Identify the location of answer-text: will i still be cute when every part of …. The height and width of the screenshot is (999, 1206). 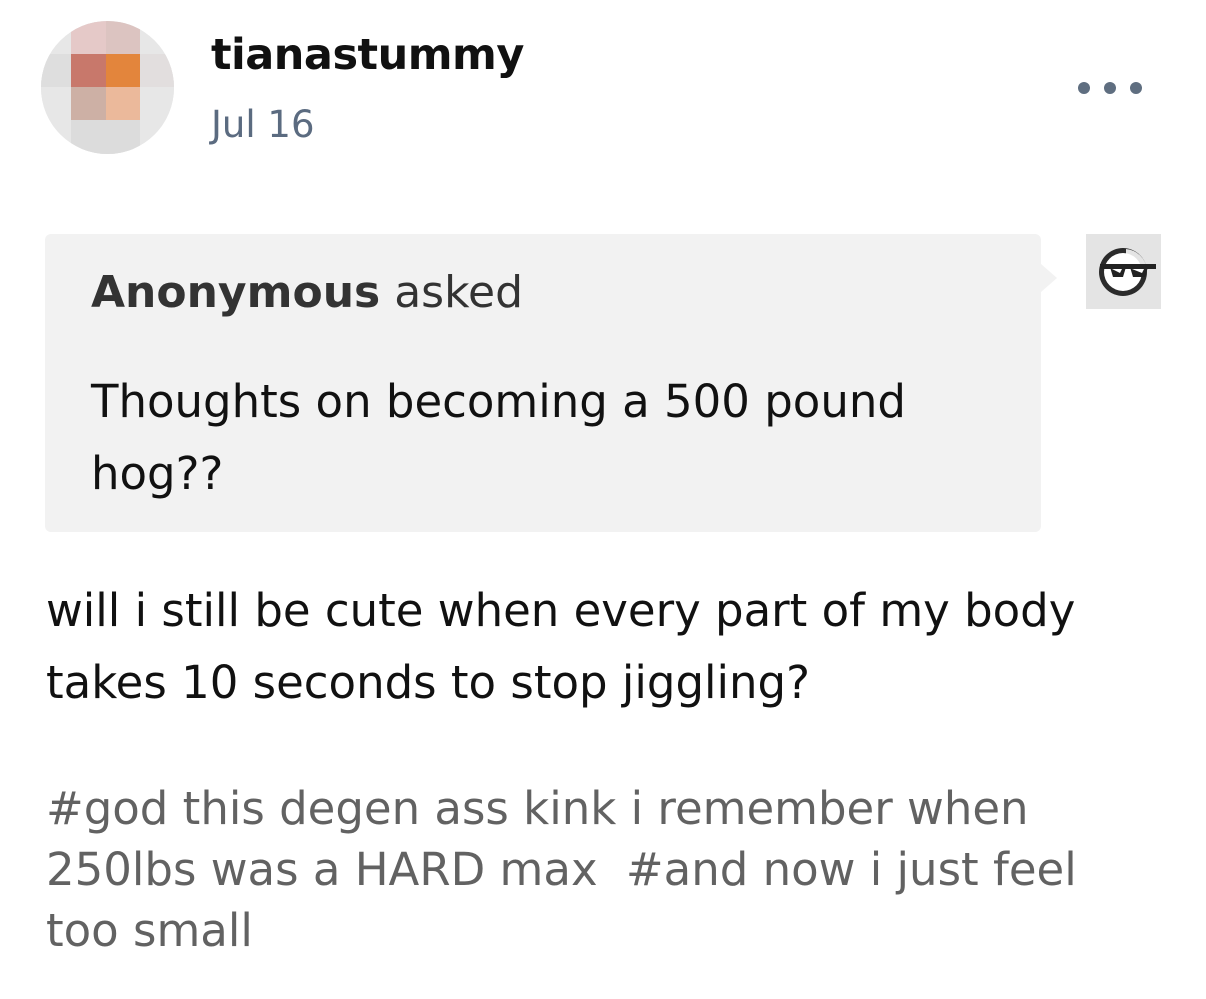
(561, 646).